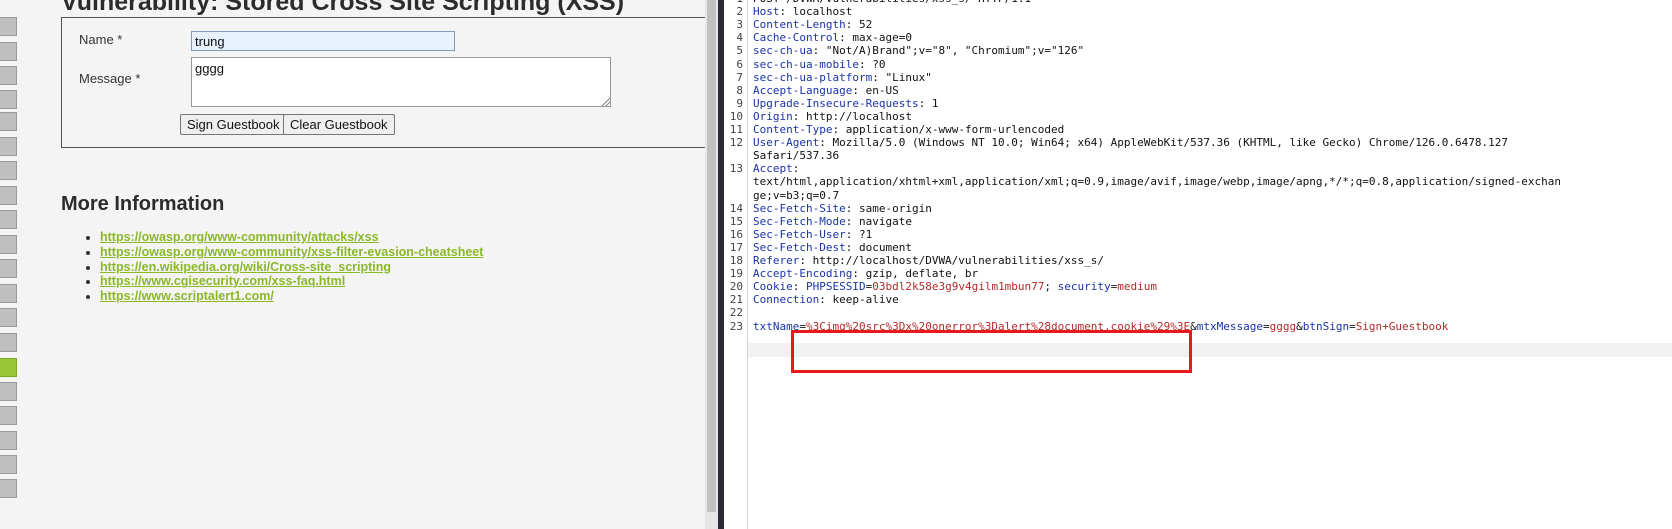 The width and height of the screenshot is (1672, 529). Describe the element at coordinates (233, 124) in the screenshot. I see `sign-guestbook-button: Sign Guestbook` at that location.